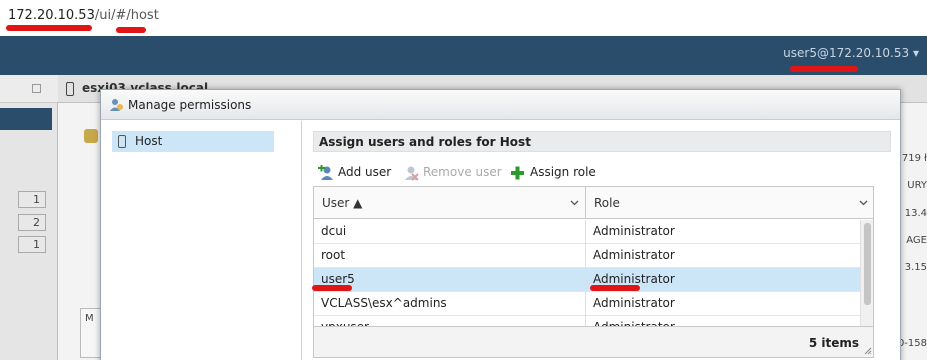  Describe the element at coordinates (450, 256) in the screenshot. I see `user-cell: root` at that location.